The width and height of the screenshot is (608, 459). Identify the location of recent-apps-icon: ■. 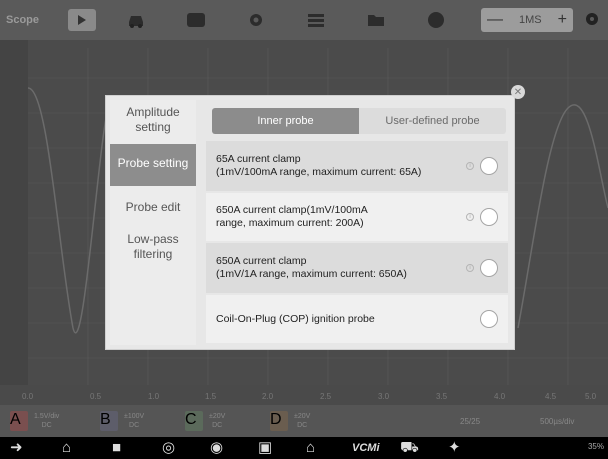
(116, 448).